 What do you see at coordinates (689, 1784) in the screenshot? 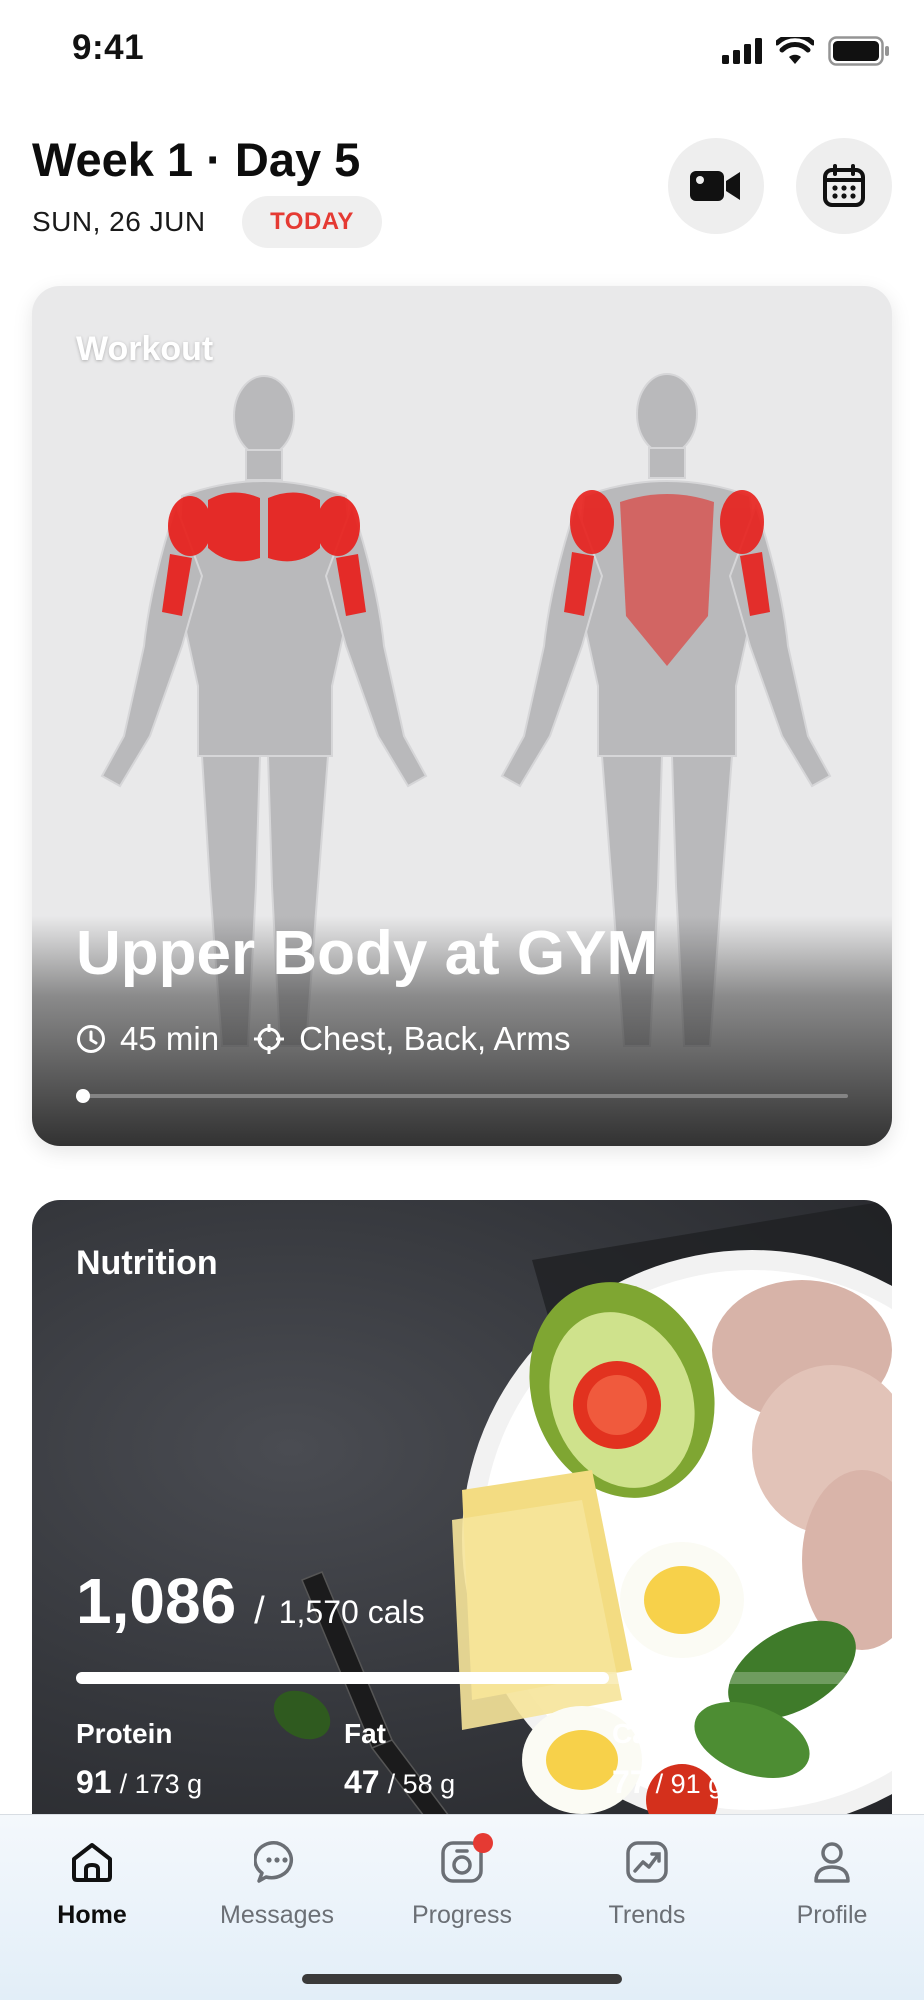
I see `macro-goal: / 91 g` at bounding box center [689, 1784].